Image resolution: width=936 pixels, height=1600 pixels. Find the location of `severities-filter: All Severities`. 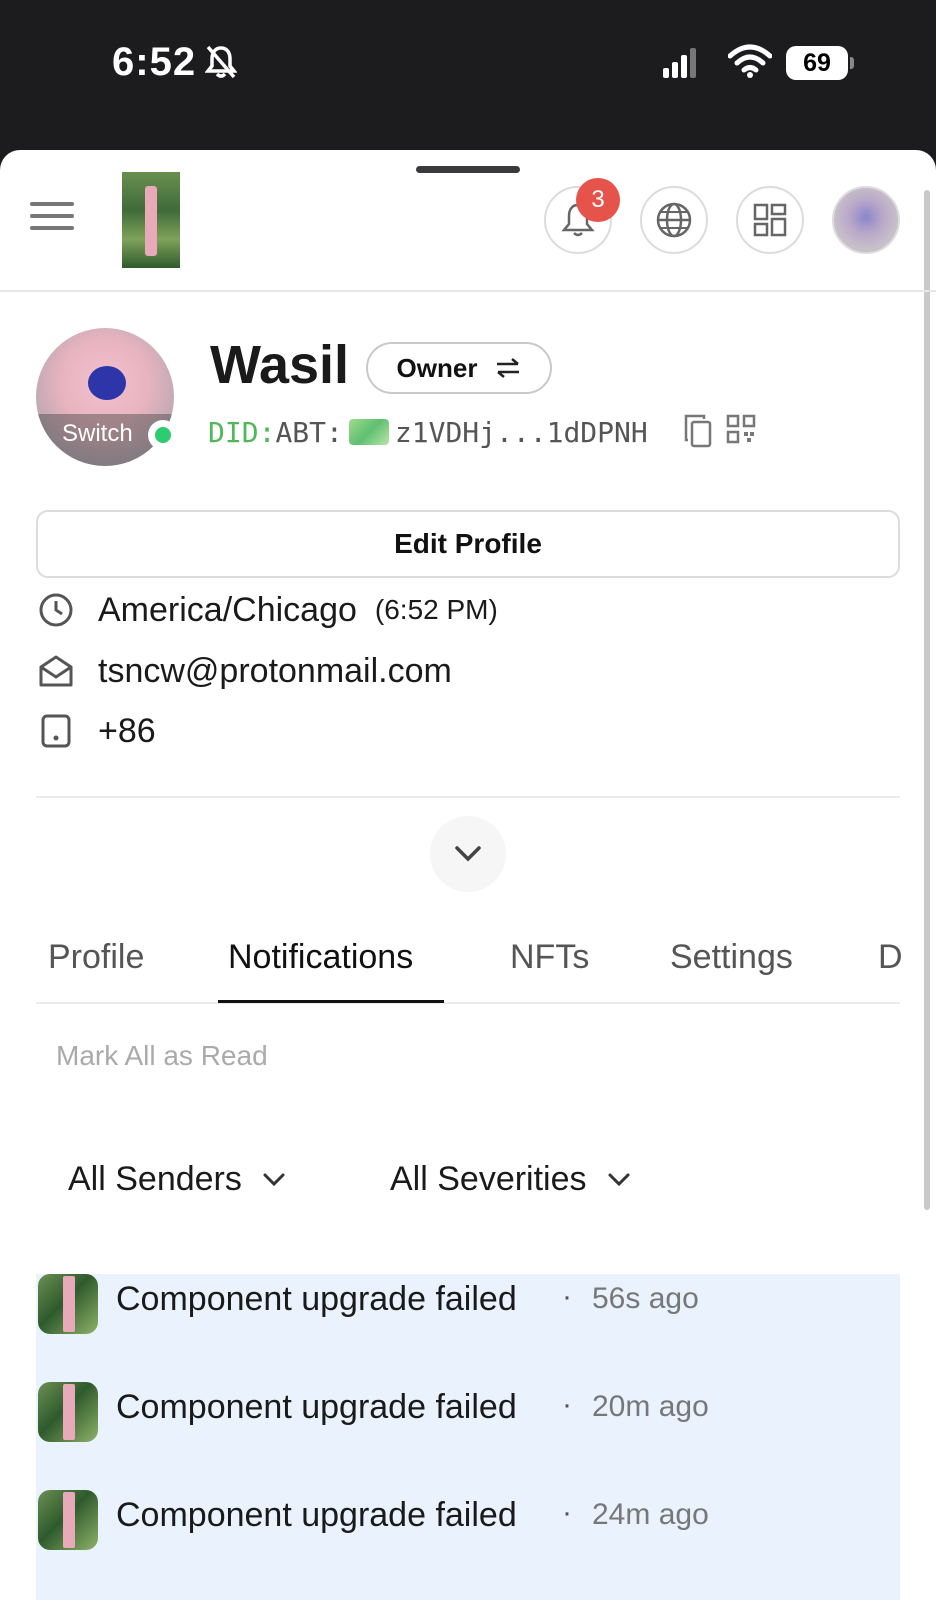

severities-filter: All Severities is located at coordinates (510, 1179).